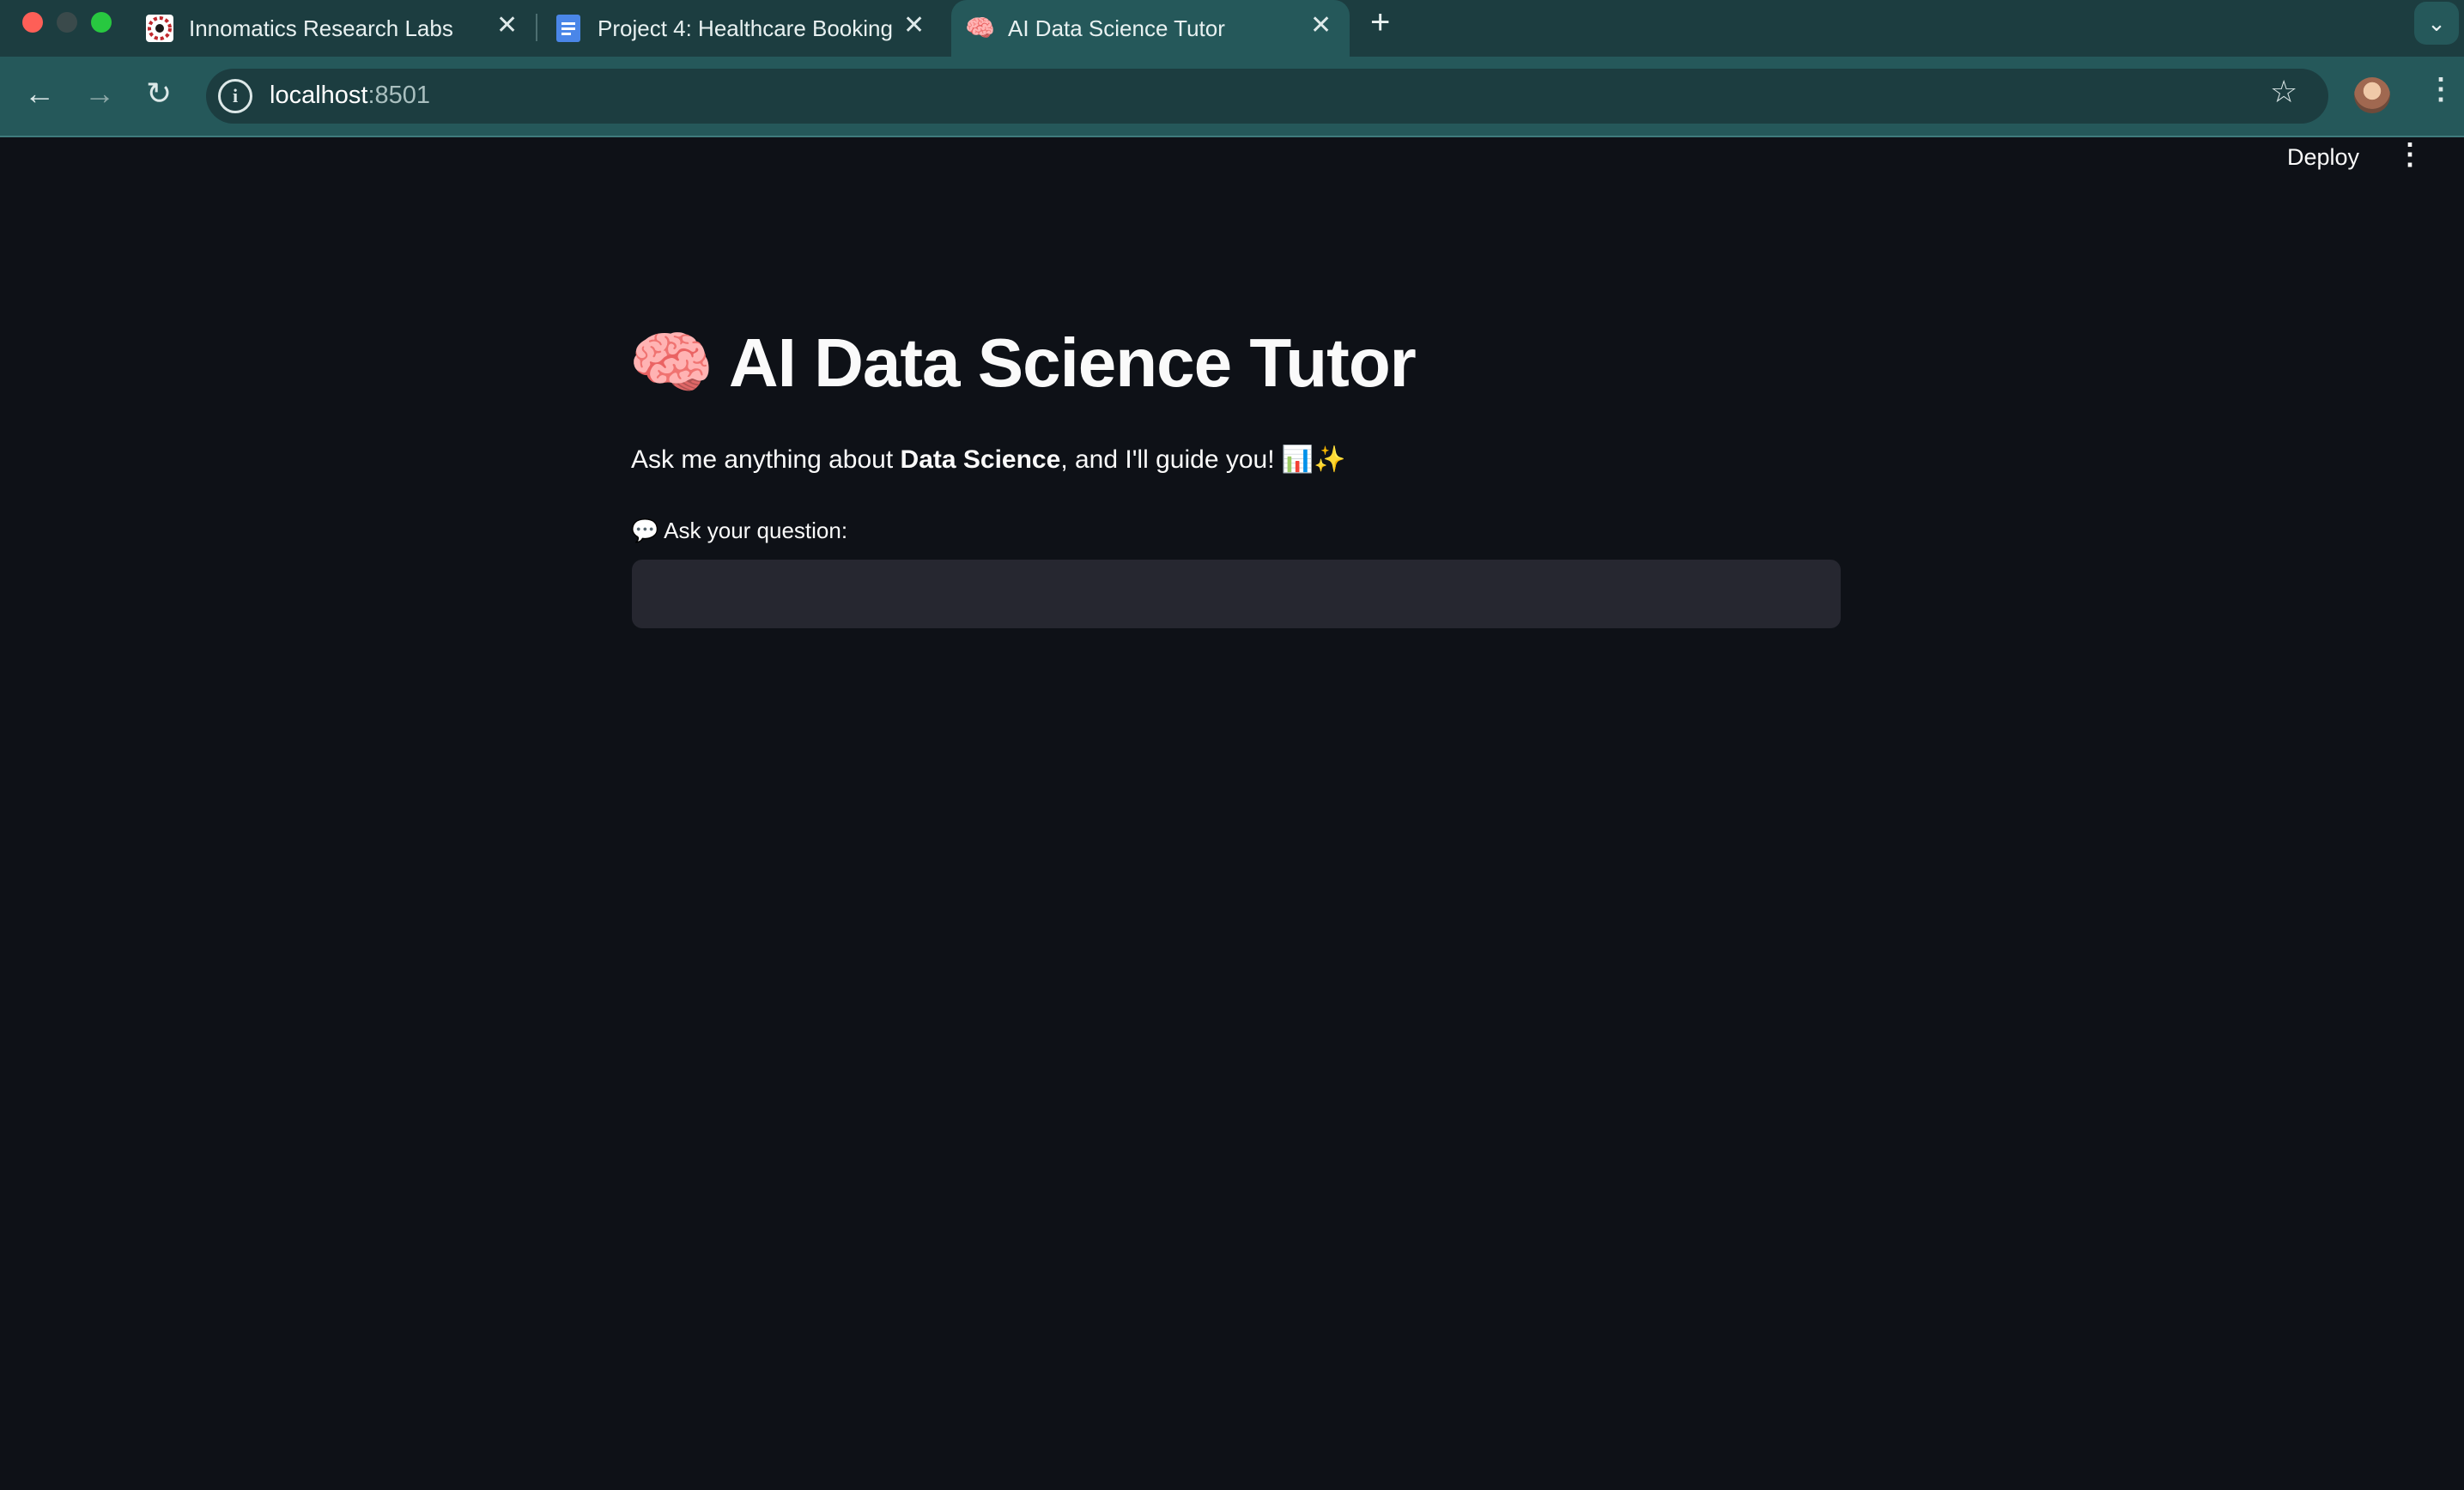 This screenshot has height=1490, width=2464. I want to click on deploy-button: Deploy, so click(2323, 157).